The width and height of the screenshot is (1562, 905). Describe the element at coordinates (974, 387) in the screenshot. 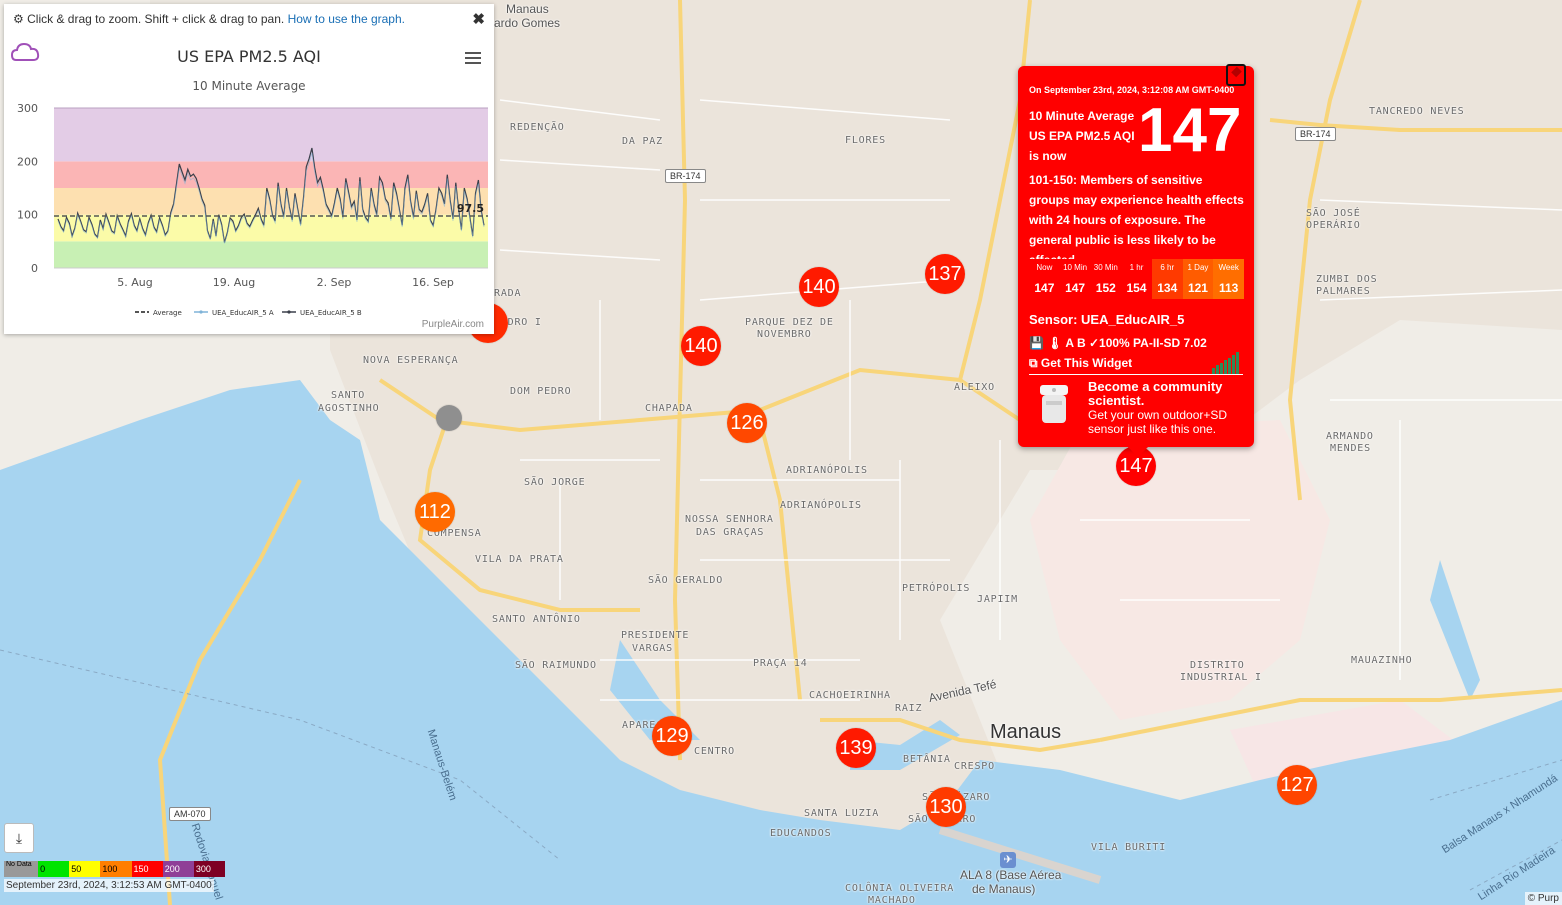

I see `place-label: ALEIXO` at that location.